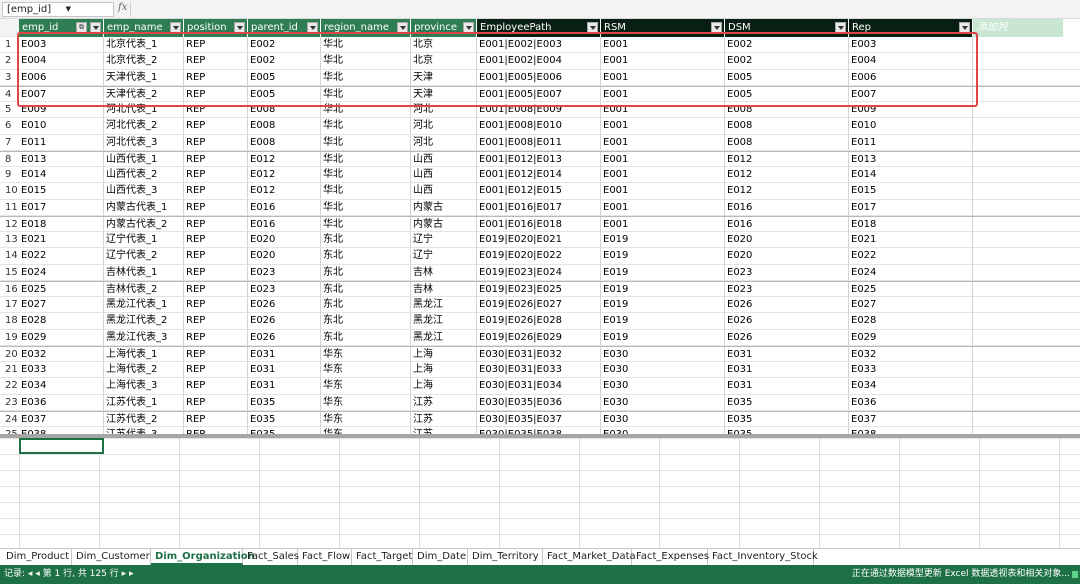 This screenshot has width=1080, height=584. What do you see at coordinates (61, 446) in the screenshot?
I see `selected-measure-cell` at bounding box center [61, 446].